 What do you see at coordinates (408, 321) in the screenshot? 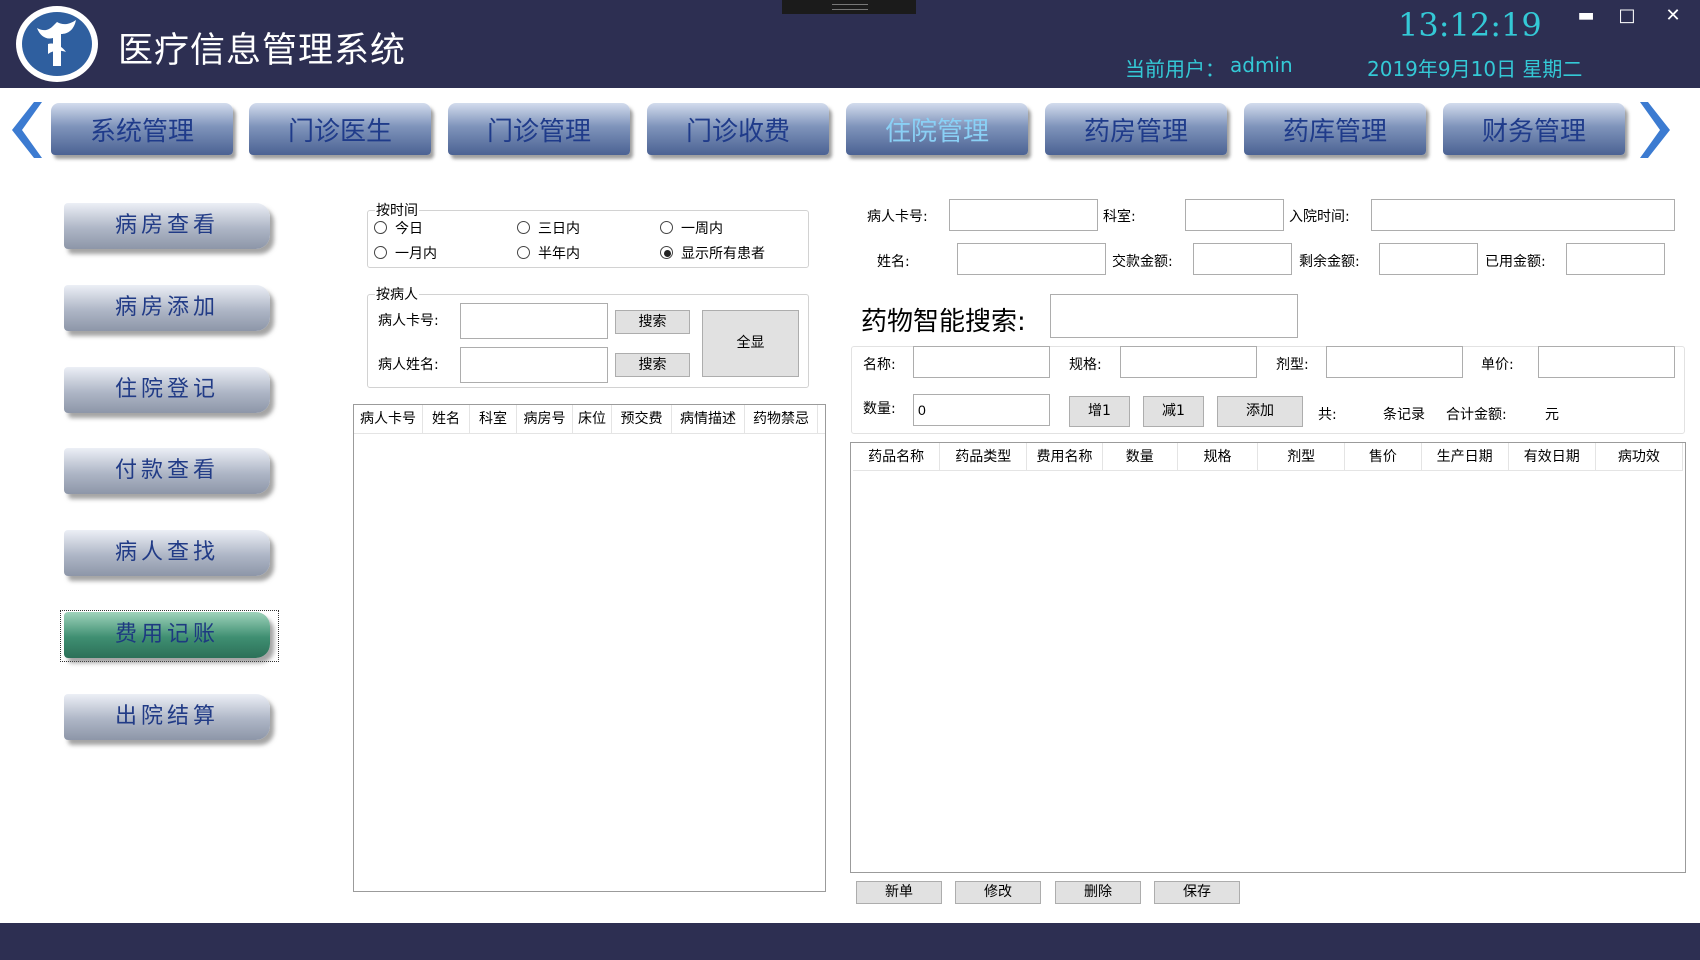
I see `patient-card-label: 病人卡号:` at bounding box center [408, 321].